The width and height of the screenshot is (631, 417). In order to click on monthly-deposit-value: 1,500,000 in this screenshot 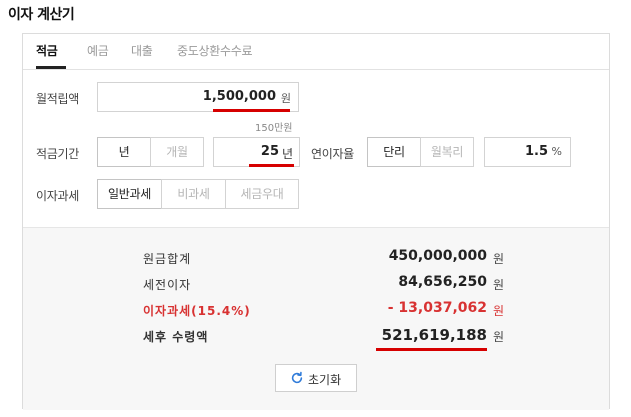, I will do `click(239, 96)`.